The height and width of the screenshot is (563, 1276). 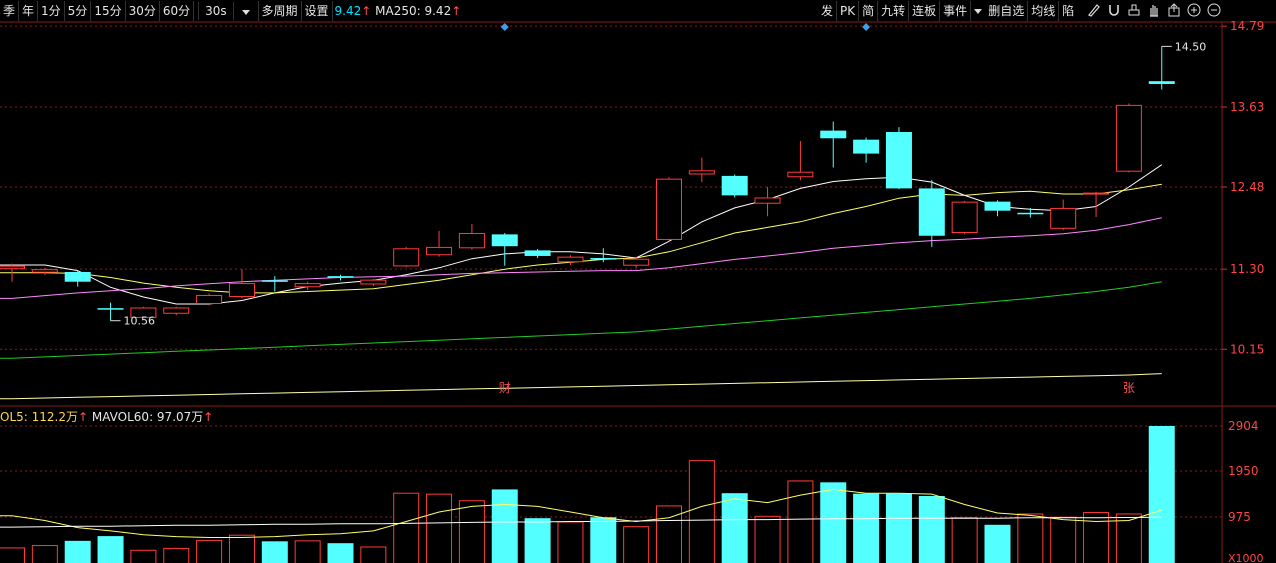 I want to click on events-dropdown-icon, so click(x=978, y=11).